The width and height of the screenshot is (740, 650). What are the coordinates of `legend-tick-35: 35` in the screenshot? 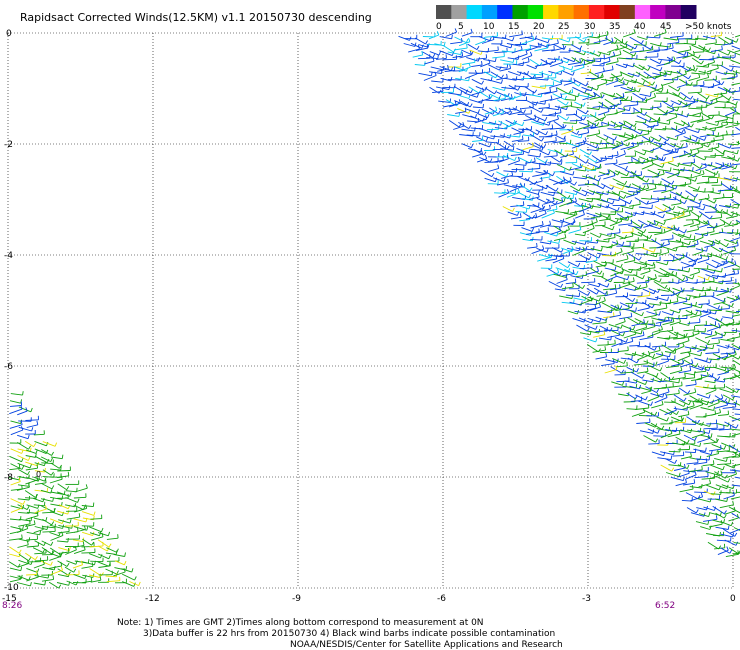 It's located at (614, 27).